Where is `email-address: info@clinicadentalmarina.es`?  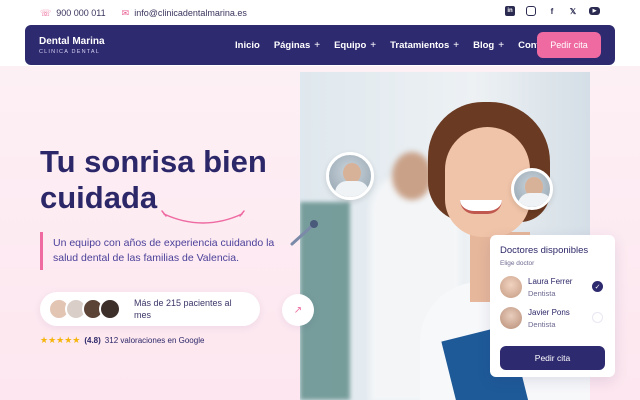 email-address: info@clinicadentalmarina.es is located at coordinates (190, 13).